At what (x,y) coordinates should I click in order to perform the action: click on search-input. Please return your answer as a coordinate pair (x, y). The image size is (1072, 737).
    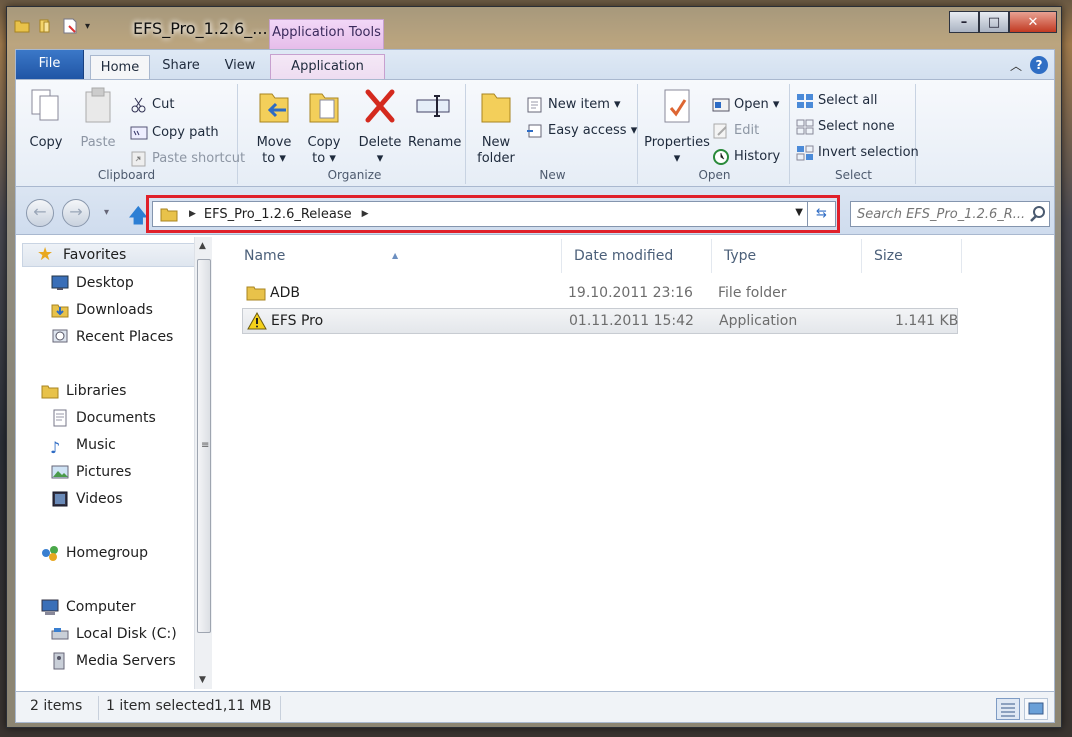
    Looking at the image, I should click on (941, 214).